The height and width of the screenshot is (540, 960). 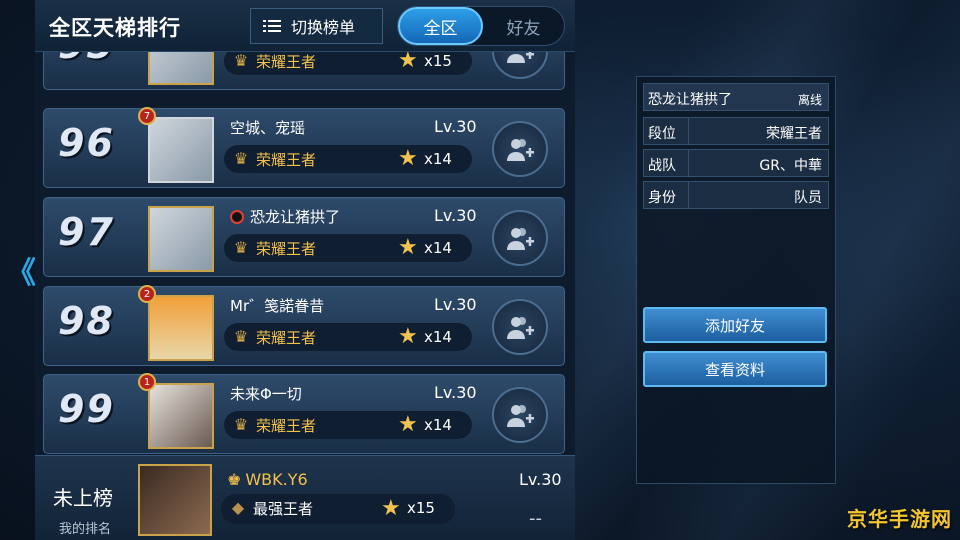 I want to click on rank-badge: 1, so click(x=147, y=382).